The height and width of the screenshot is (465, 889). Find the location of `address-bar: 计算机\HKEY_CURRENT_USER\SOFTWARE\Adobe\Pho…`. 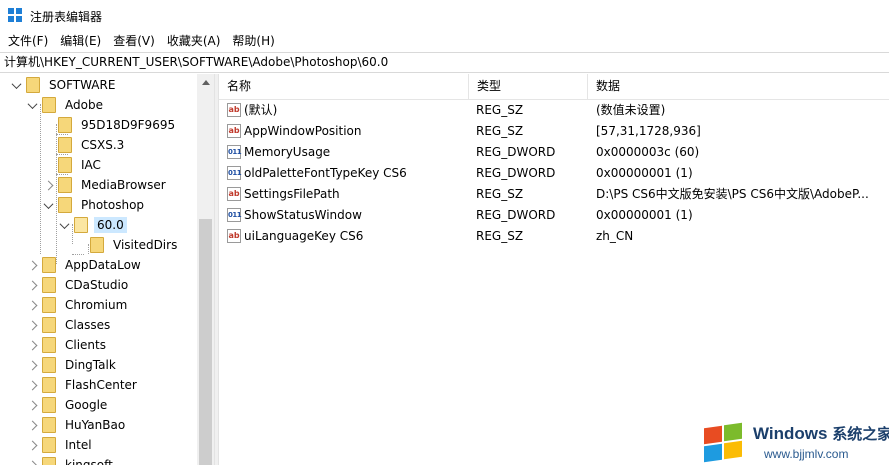

address-bar: 计算机\HKEY_CURRENT_USER\SOFTWARE\Adobe\Pho… is located at coordinates (444, 62).